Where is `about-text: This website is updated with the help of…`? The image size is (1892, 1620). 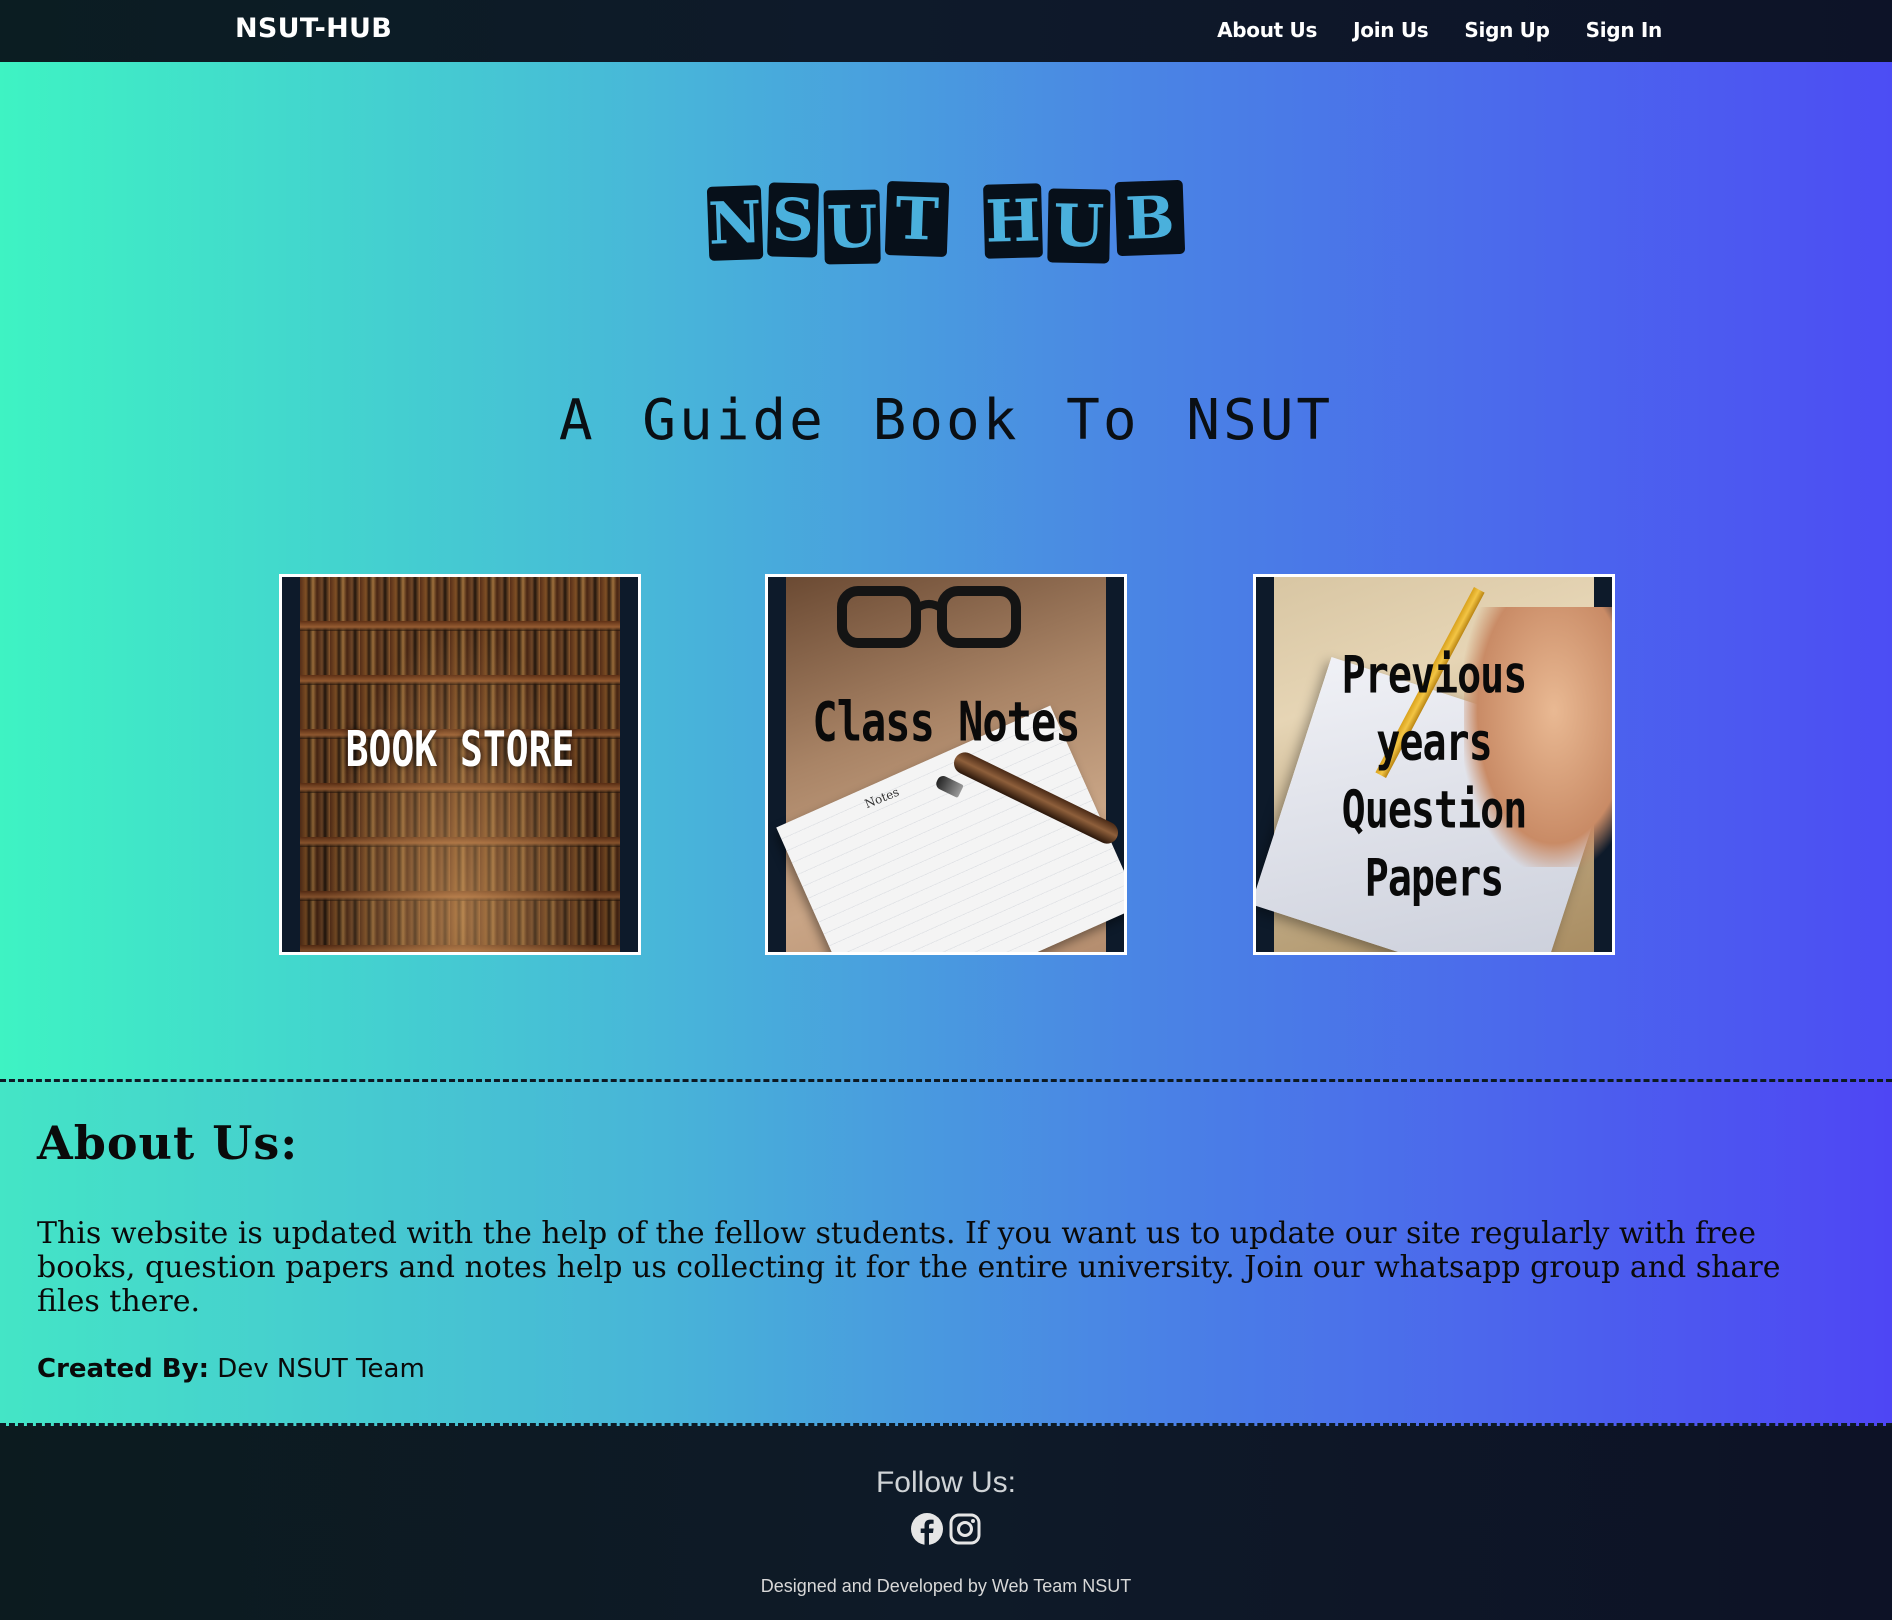
about-text: This website is updated with the help of… is located at coordinates (909, 1267).